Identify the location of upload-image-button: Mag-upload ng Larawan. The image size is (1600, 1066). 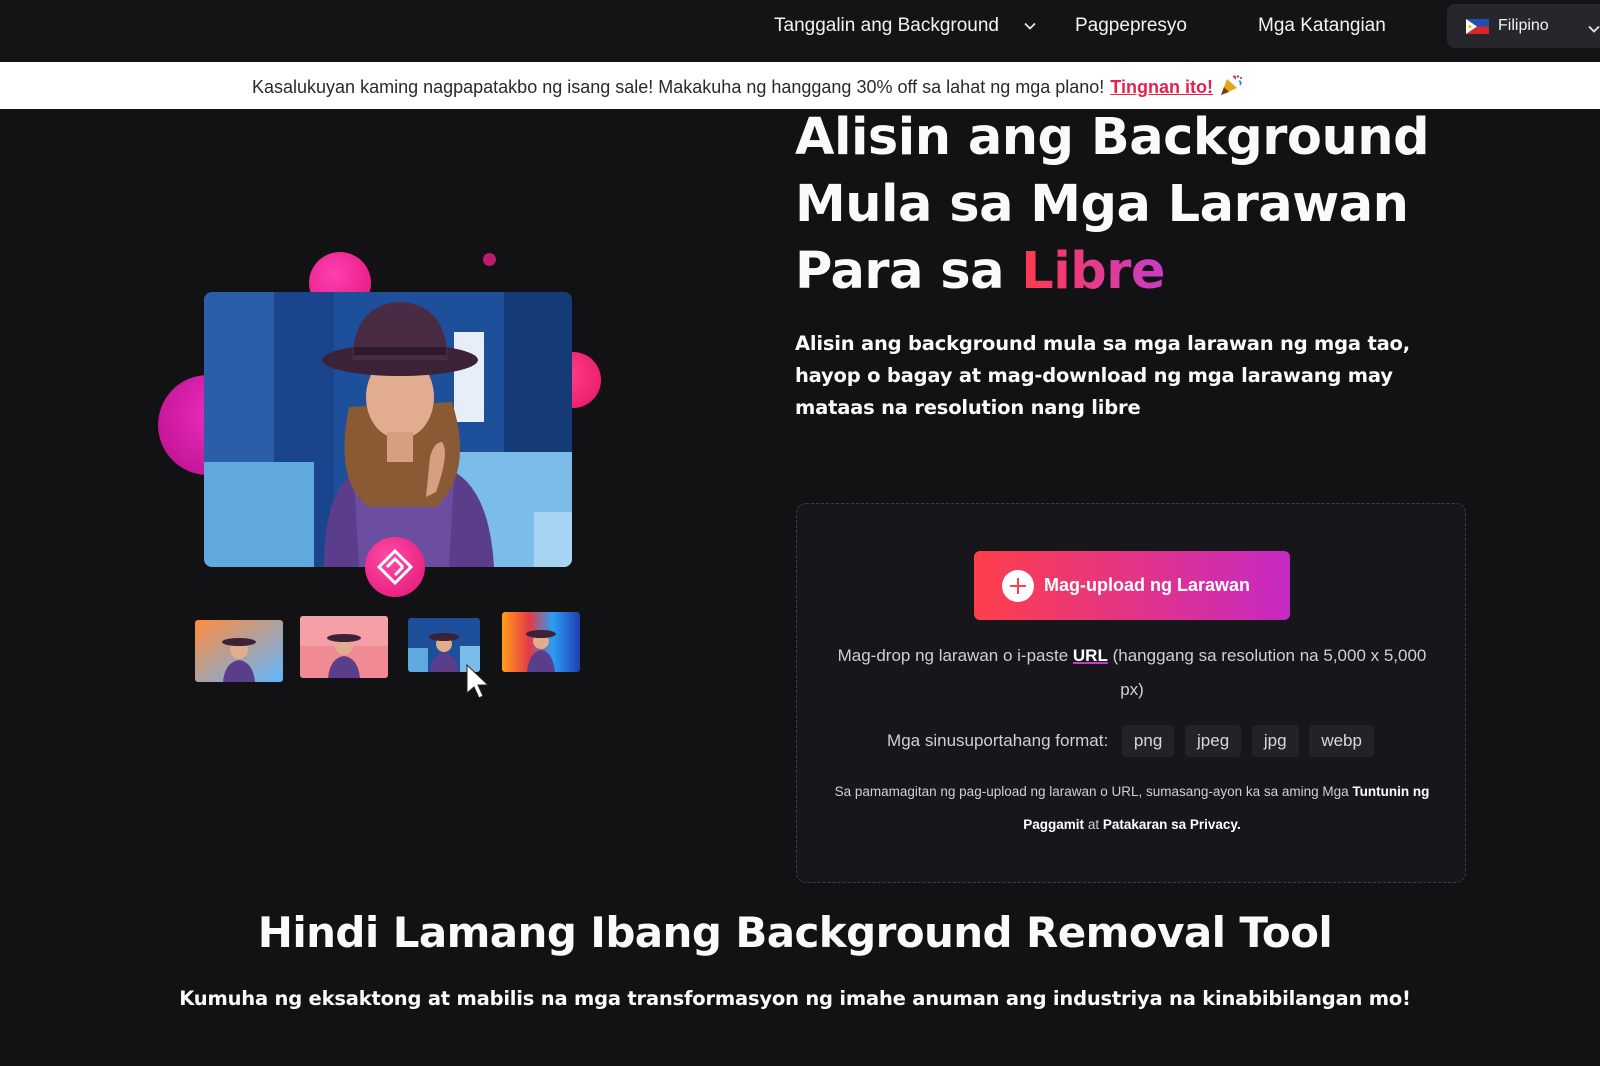
(1132, 585).